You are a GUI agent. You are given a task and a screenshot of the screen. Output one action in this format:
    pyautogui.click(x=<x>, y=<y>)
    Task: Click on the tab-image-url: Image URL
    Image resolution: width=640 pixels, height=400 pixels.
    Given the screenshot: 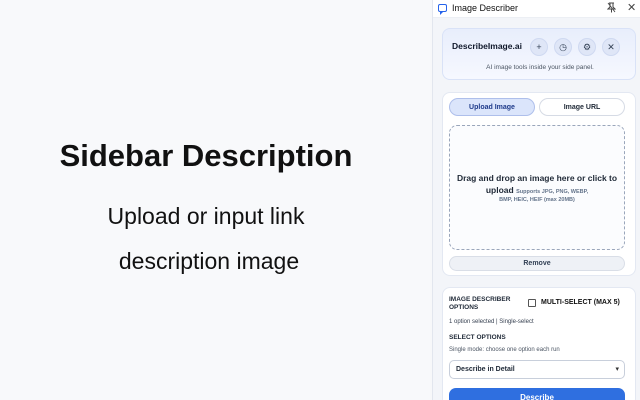 What is the action you would take?
    pyautogui.click(x=582, y=107)
    